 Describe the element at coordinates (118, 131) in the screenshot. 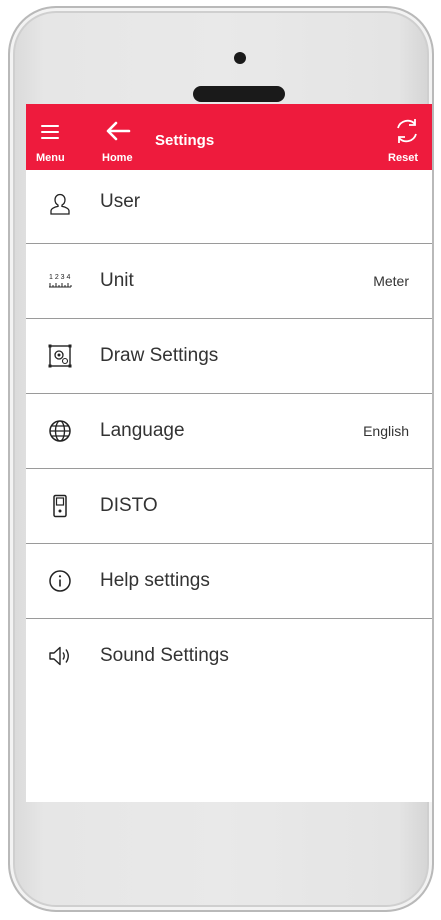

I see `back-arrow-icon` at that location.